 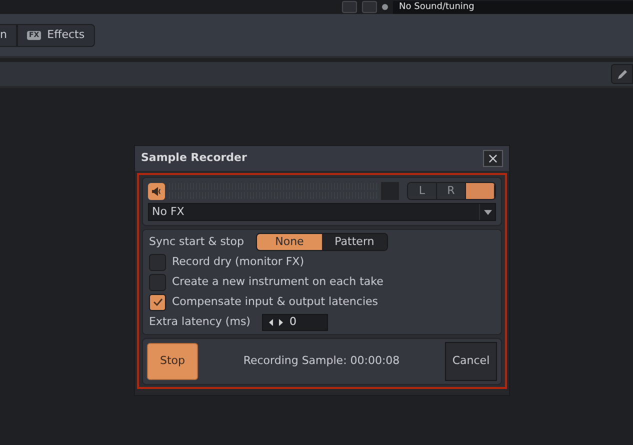 I want to click on top-input-field: No Sound/tuning, so click(x=513, y=7).